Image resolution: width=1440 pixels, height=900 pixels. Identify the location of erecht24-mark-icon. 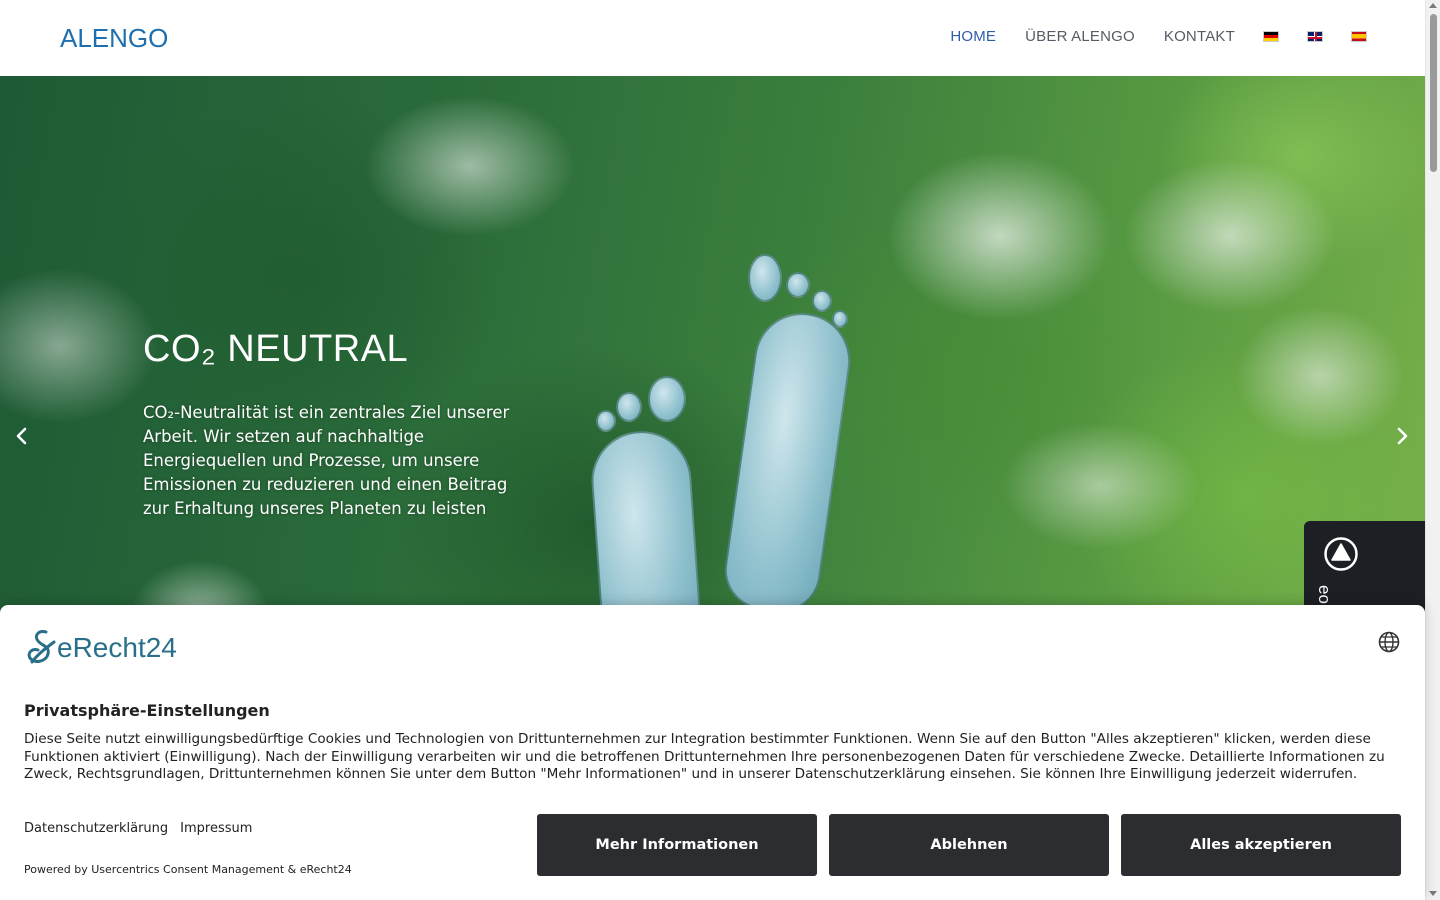
(41, 647).